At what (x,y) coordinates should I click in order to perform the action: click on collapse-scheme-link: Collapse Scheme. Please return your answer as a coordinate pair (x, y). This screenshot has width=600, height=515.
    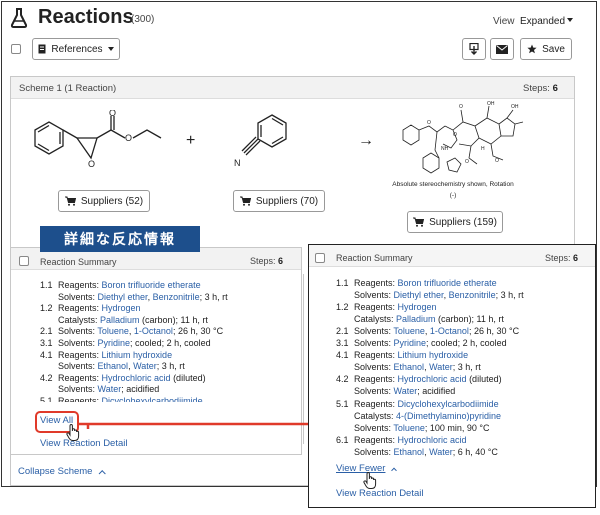
    Looking at the image, I should click on (62, 472).